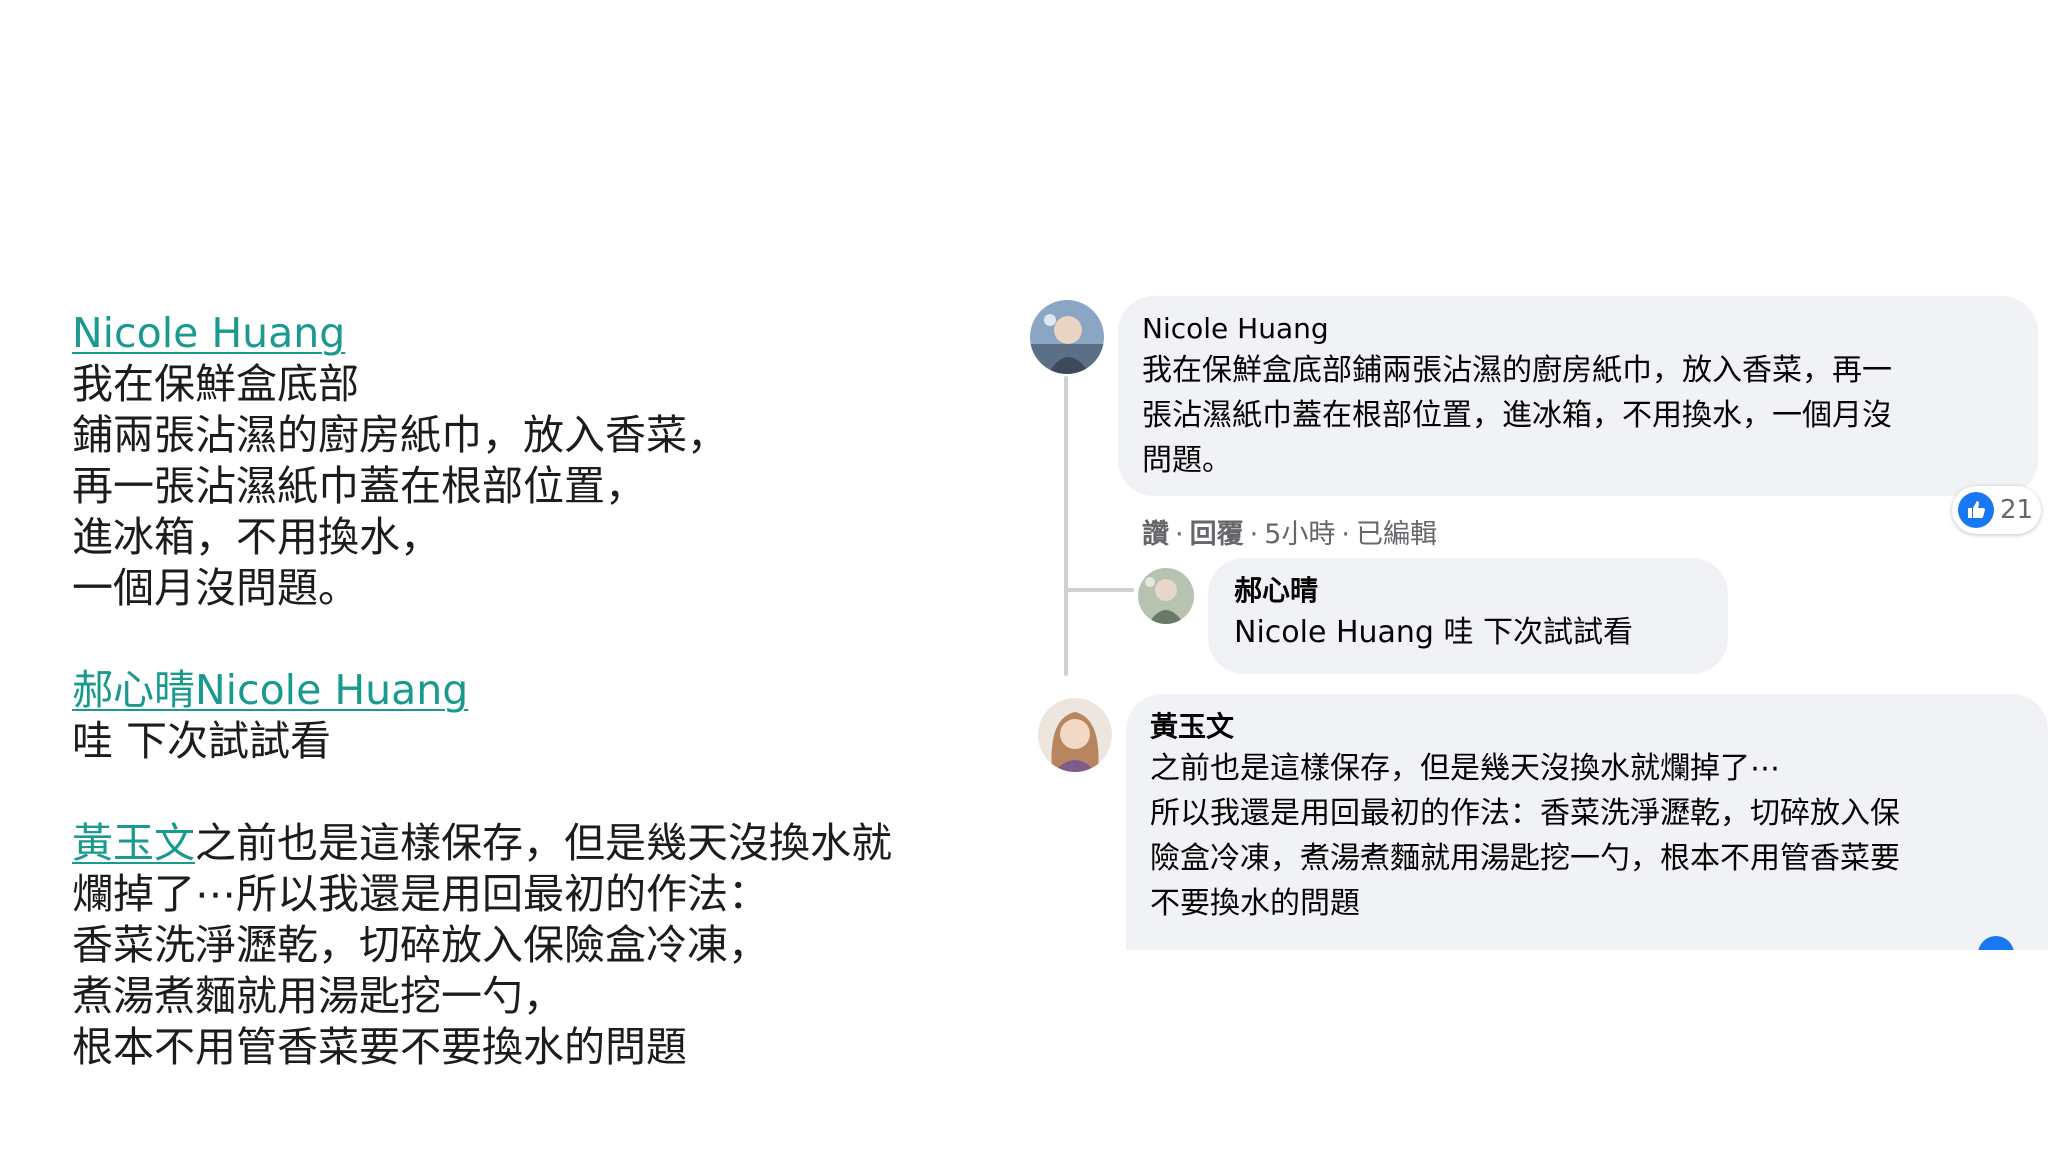  I want to click on comment-timestamp: 5小時, so click(1299, 534).